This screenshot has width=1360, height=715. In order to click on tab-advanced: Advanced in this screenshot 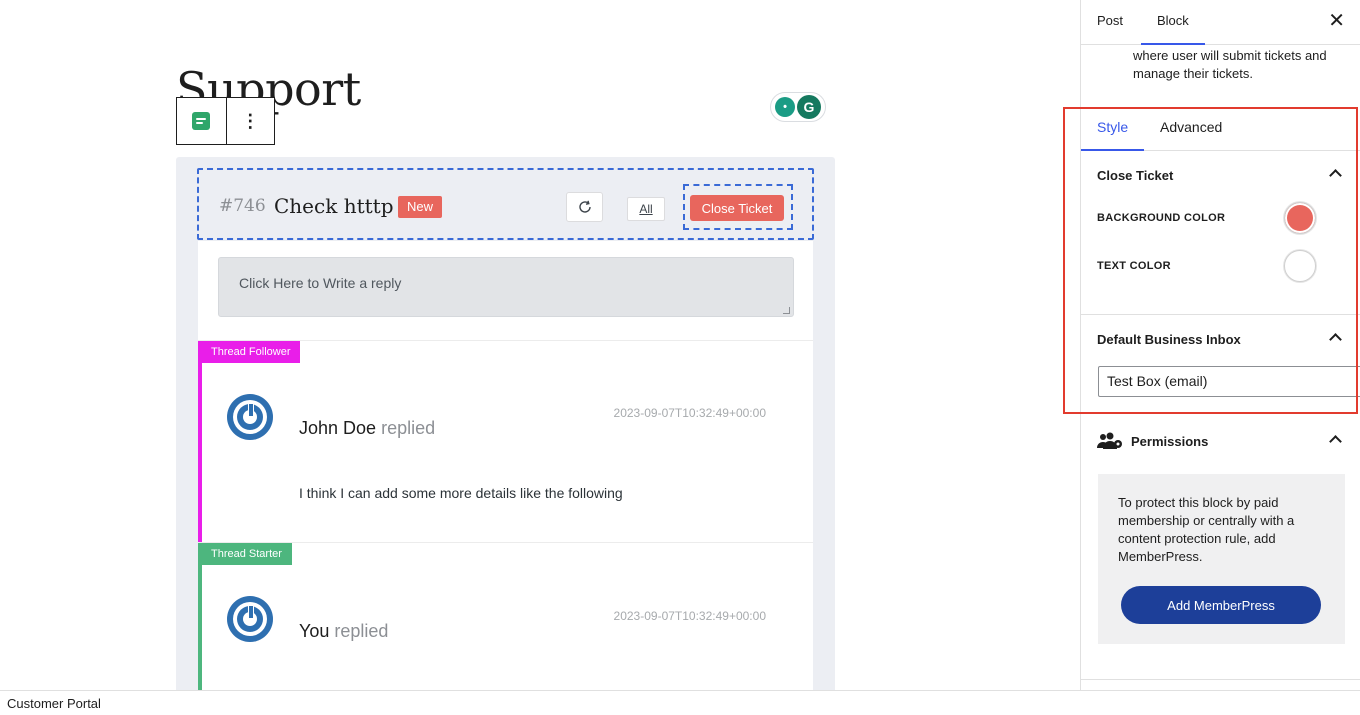, I will do `click(1191, 129)`.